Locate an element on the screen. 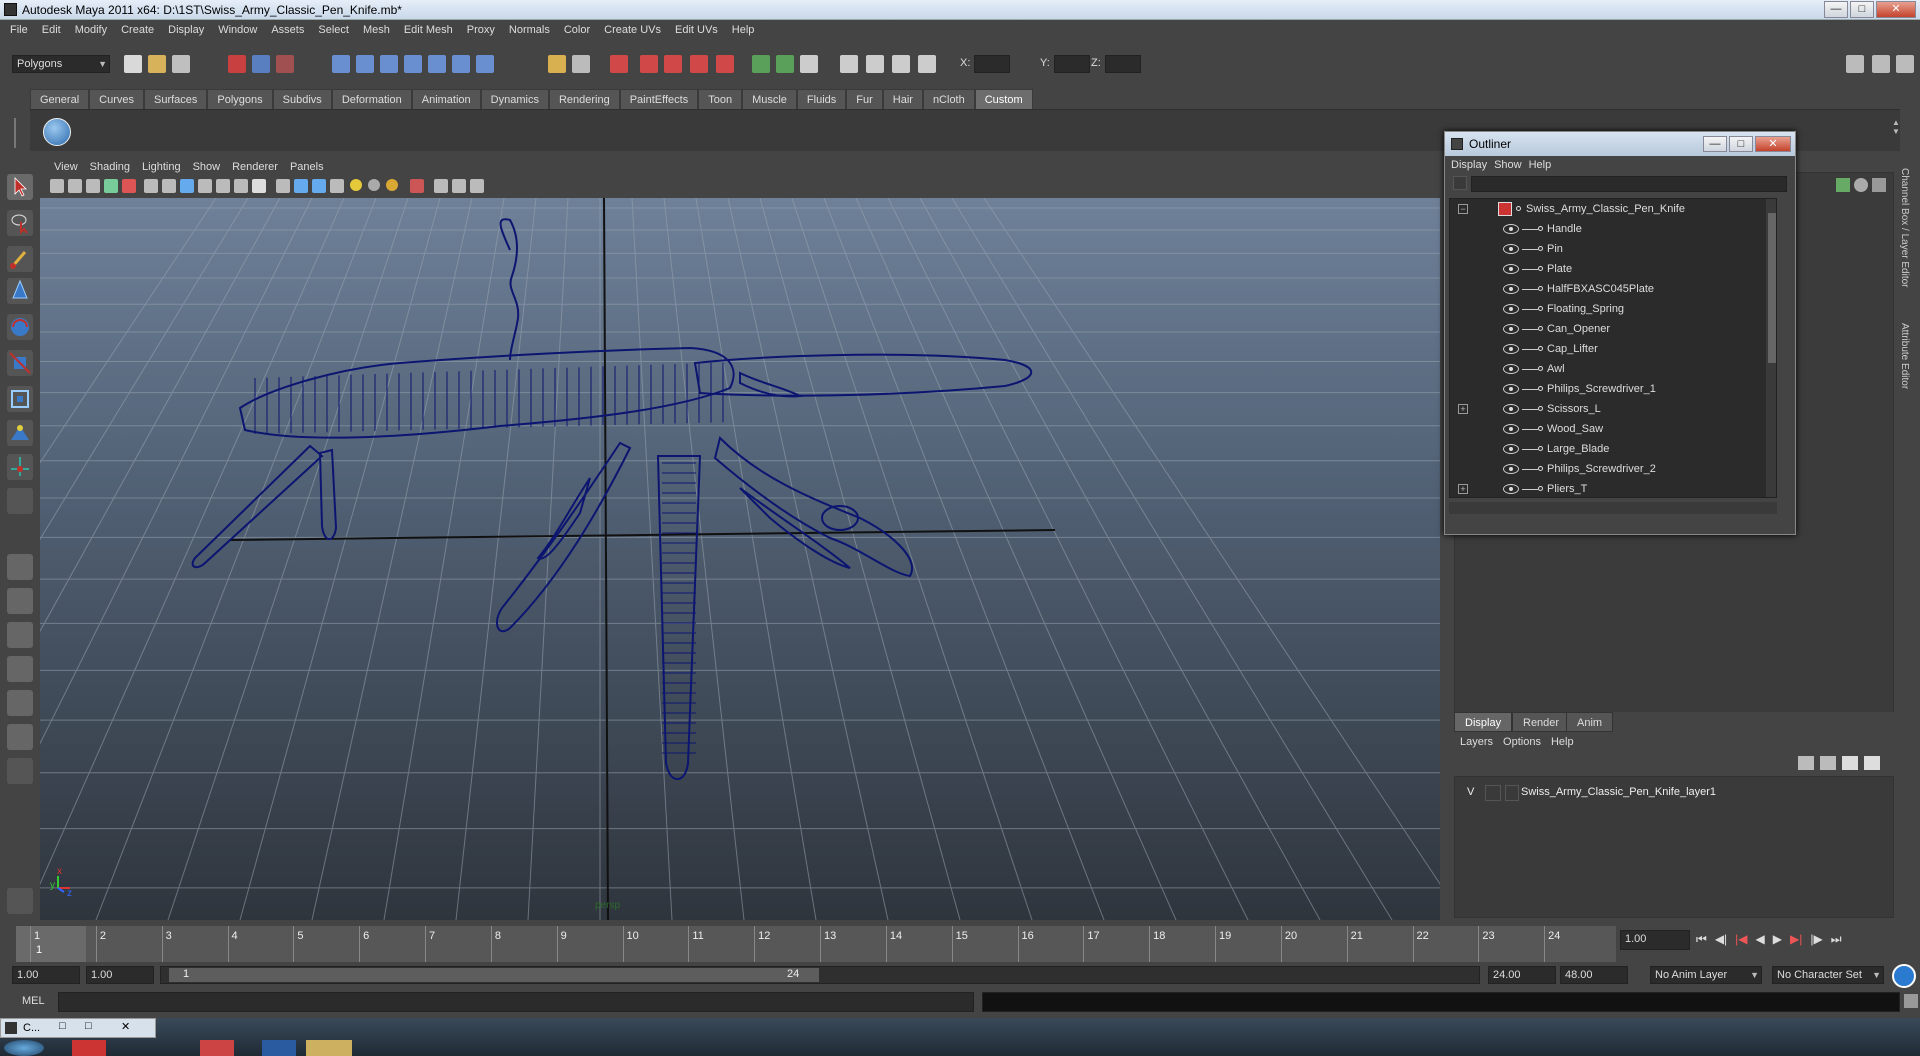 The image size is (1920, 1056). outliner-item-awl: Awl is located at coordinates (1613, 369).